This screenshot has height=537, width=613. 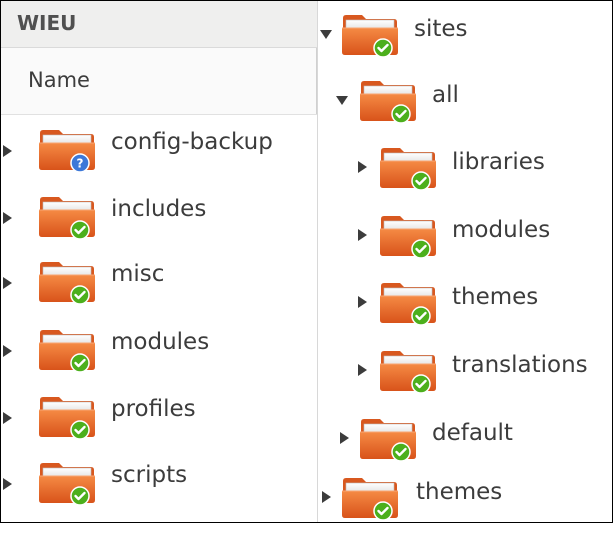 What do you see at coordinates (306, 245) in the screenshot?
I see `tree-folder-row: modules` at bounding box center [306, 245].